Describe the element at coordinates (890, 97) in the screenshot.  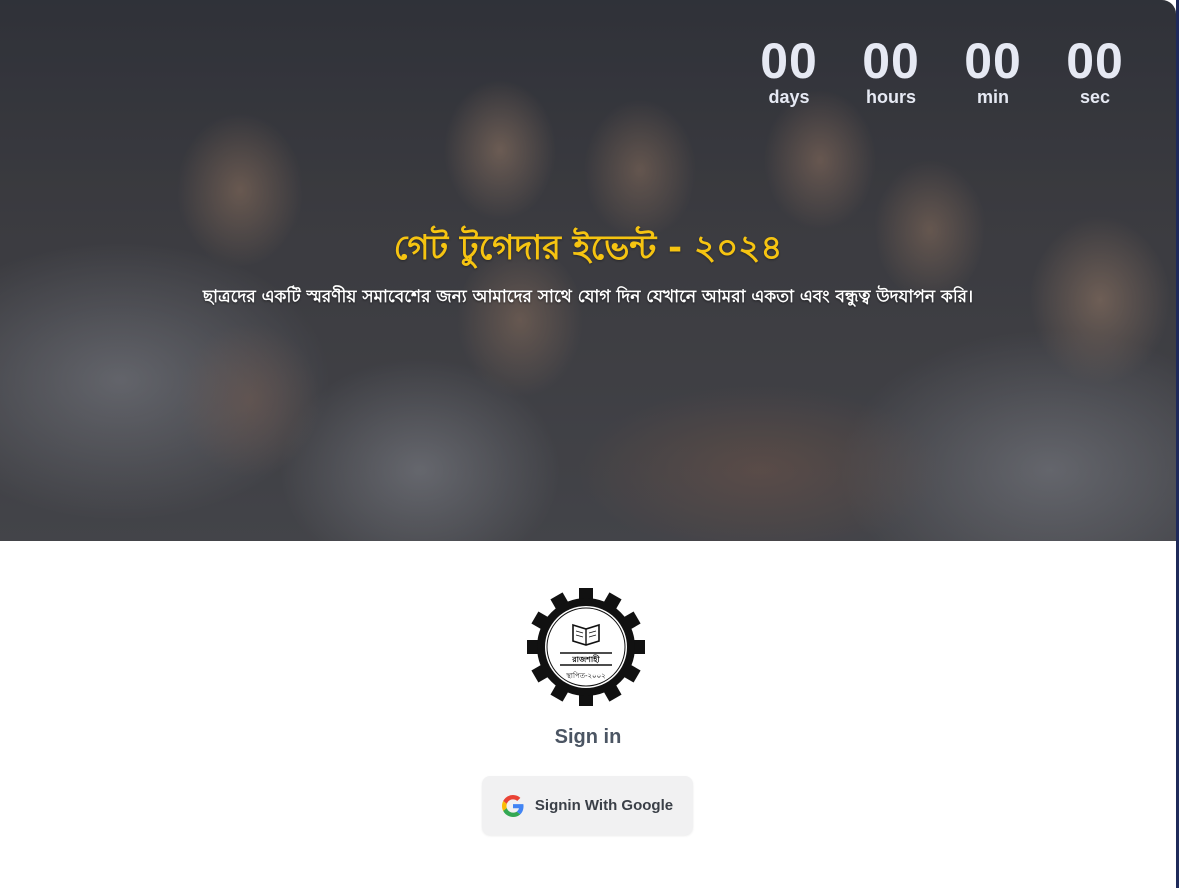
I see `countdown-hours-label: hours` at that location.